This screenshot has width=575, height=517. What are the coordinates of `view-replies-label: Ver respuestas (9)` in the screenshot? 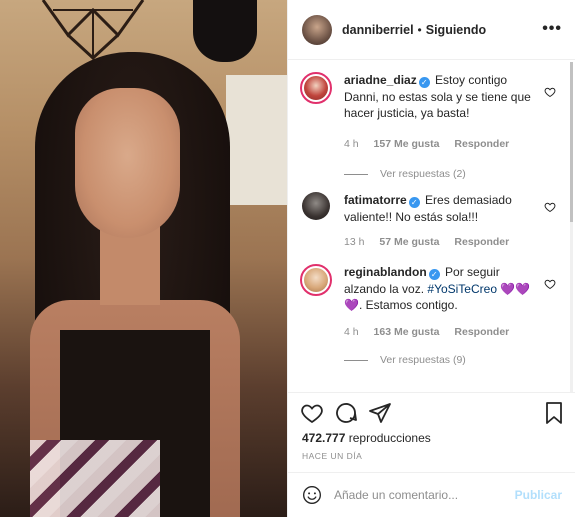 It's located at (423, 360).